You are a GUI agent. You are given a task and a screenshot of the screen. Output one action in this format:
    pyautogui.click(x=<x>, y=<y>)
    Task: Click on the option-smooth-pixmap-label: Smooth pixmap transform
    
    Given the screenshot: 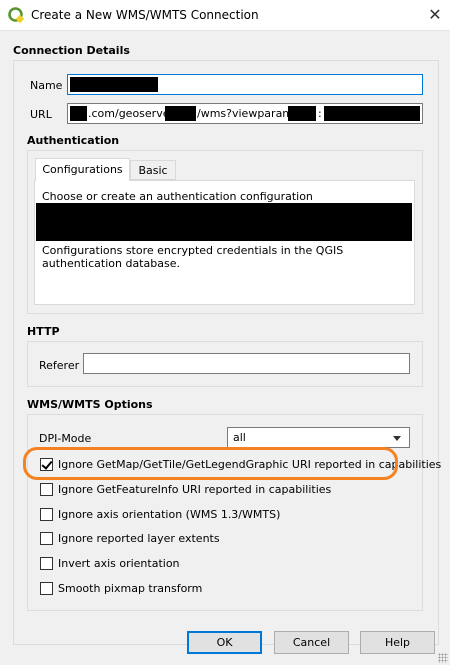 What is the action you would take?
    pyautogui.click(x=130, y=588)
    